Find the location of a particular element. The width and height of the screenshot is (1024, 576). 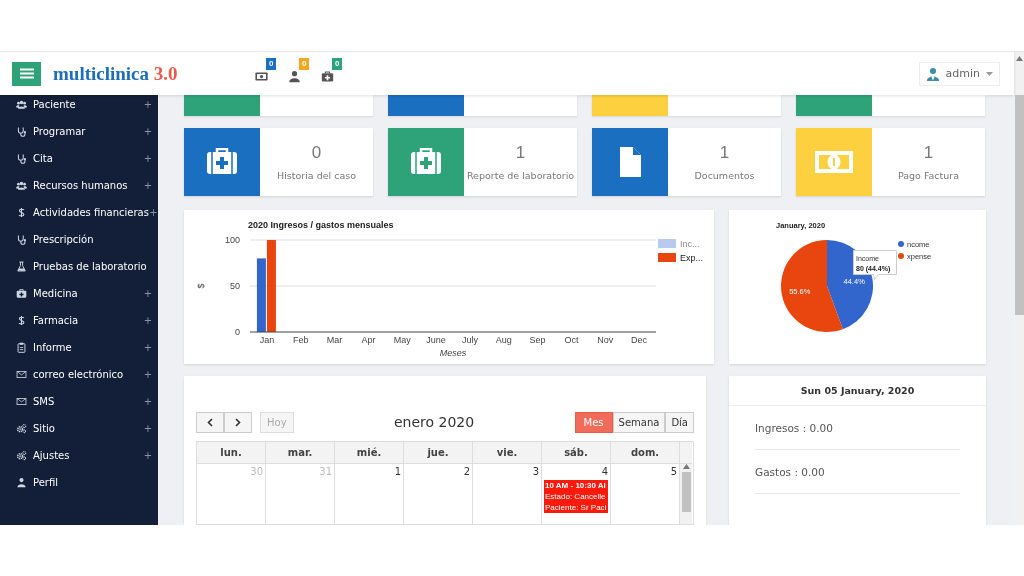

axis-tick-label: Oct is located at coordinates (571, 340).